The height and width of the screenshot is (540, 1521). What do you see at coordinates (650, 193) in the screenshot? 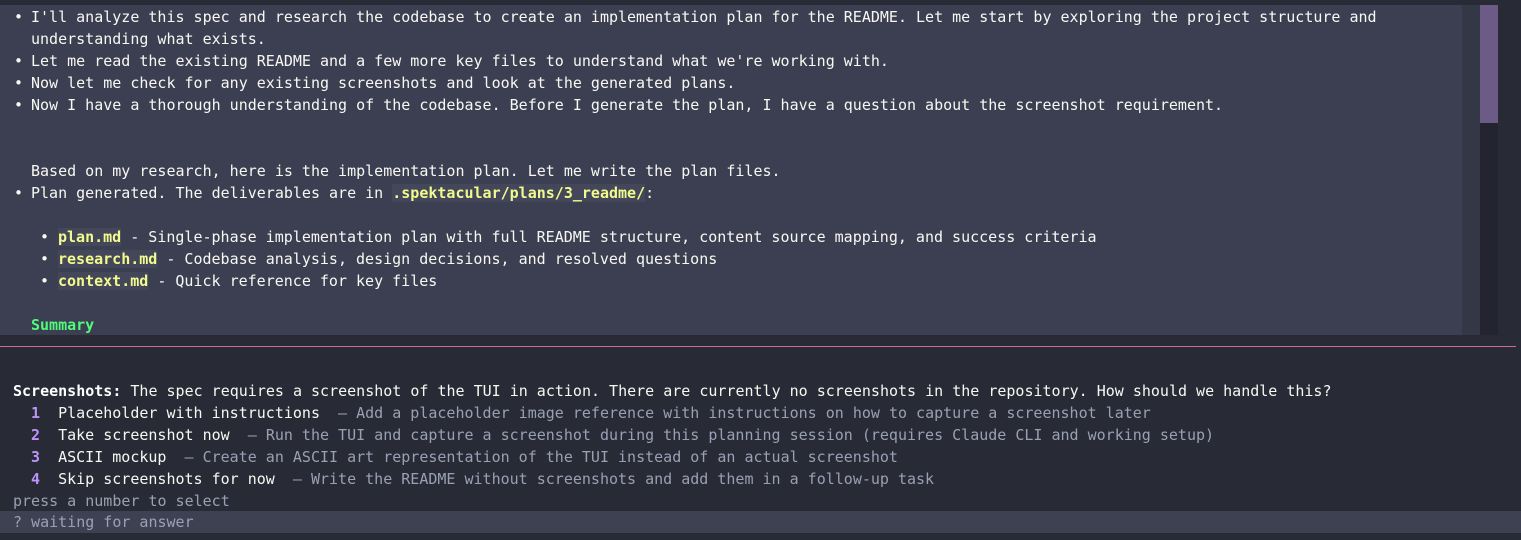
I see `plan-generated-suffix: :` at bounding box center [650, 193].